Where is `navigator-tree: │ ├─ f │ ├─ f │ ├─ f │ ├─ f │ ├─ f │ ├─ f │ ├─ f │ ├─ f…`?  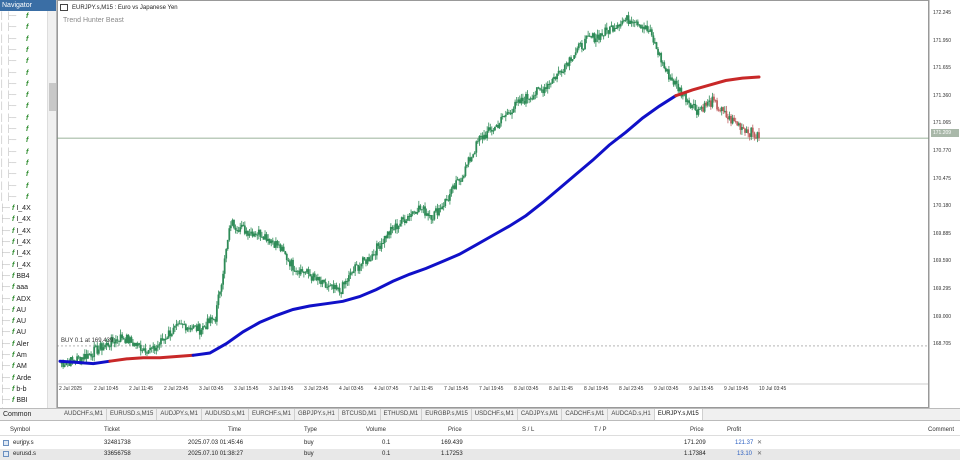
navigator-tree: │ ├─ f │ ├─ f │ ├─ f │ ├─ f │ ├─ f │ ├─ f │ ├─ f │ ├─ f… is located at coordinates (23, 209).